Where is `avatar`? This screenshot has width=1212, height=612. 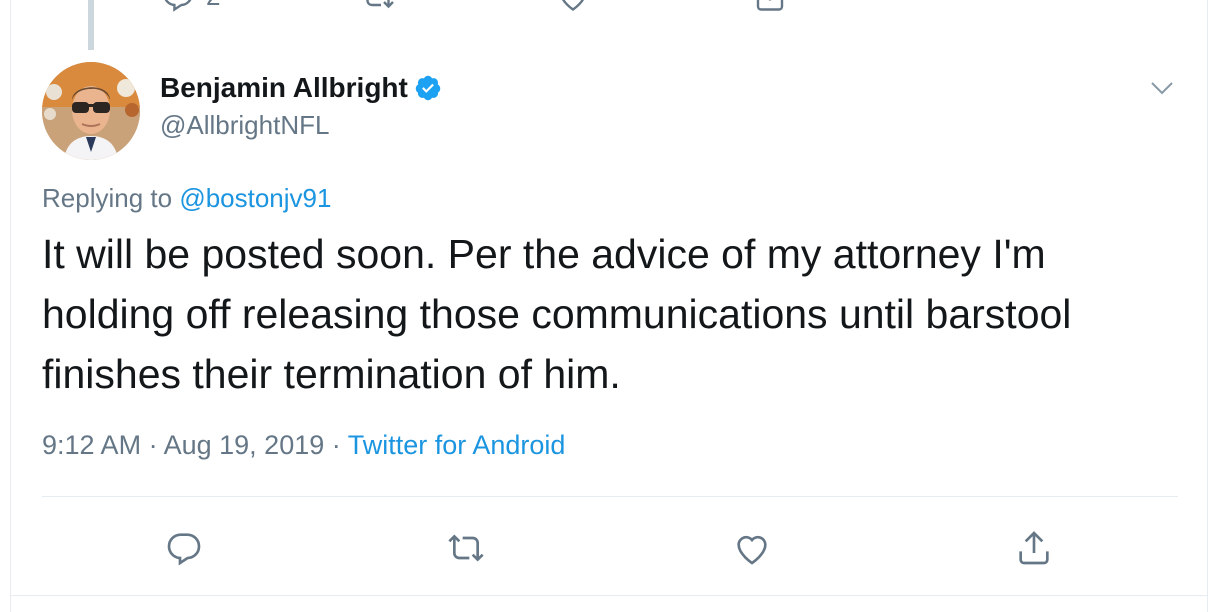
avatar is located at coordinates (91, 111).